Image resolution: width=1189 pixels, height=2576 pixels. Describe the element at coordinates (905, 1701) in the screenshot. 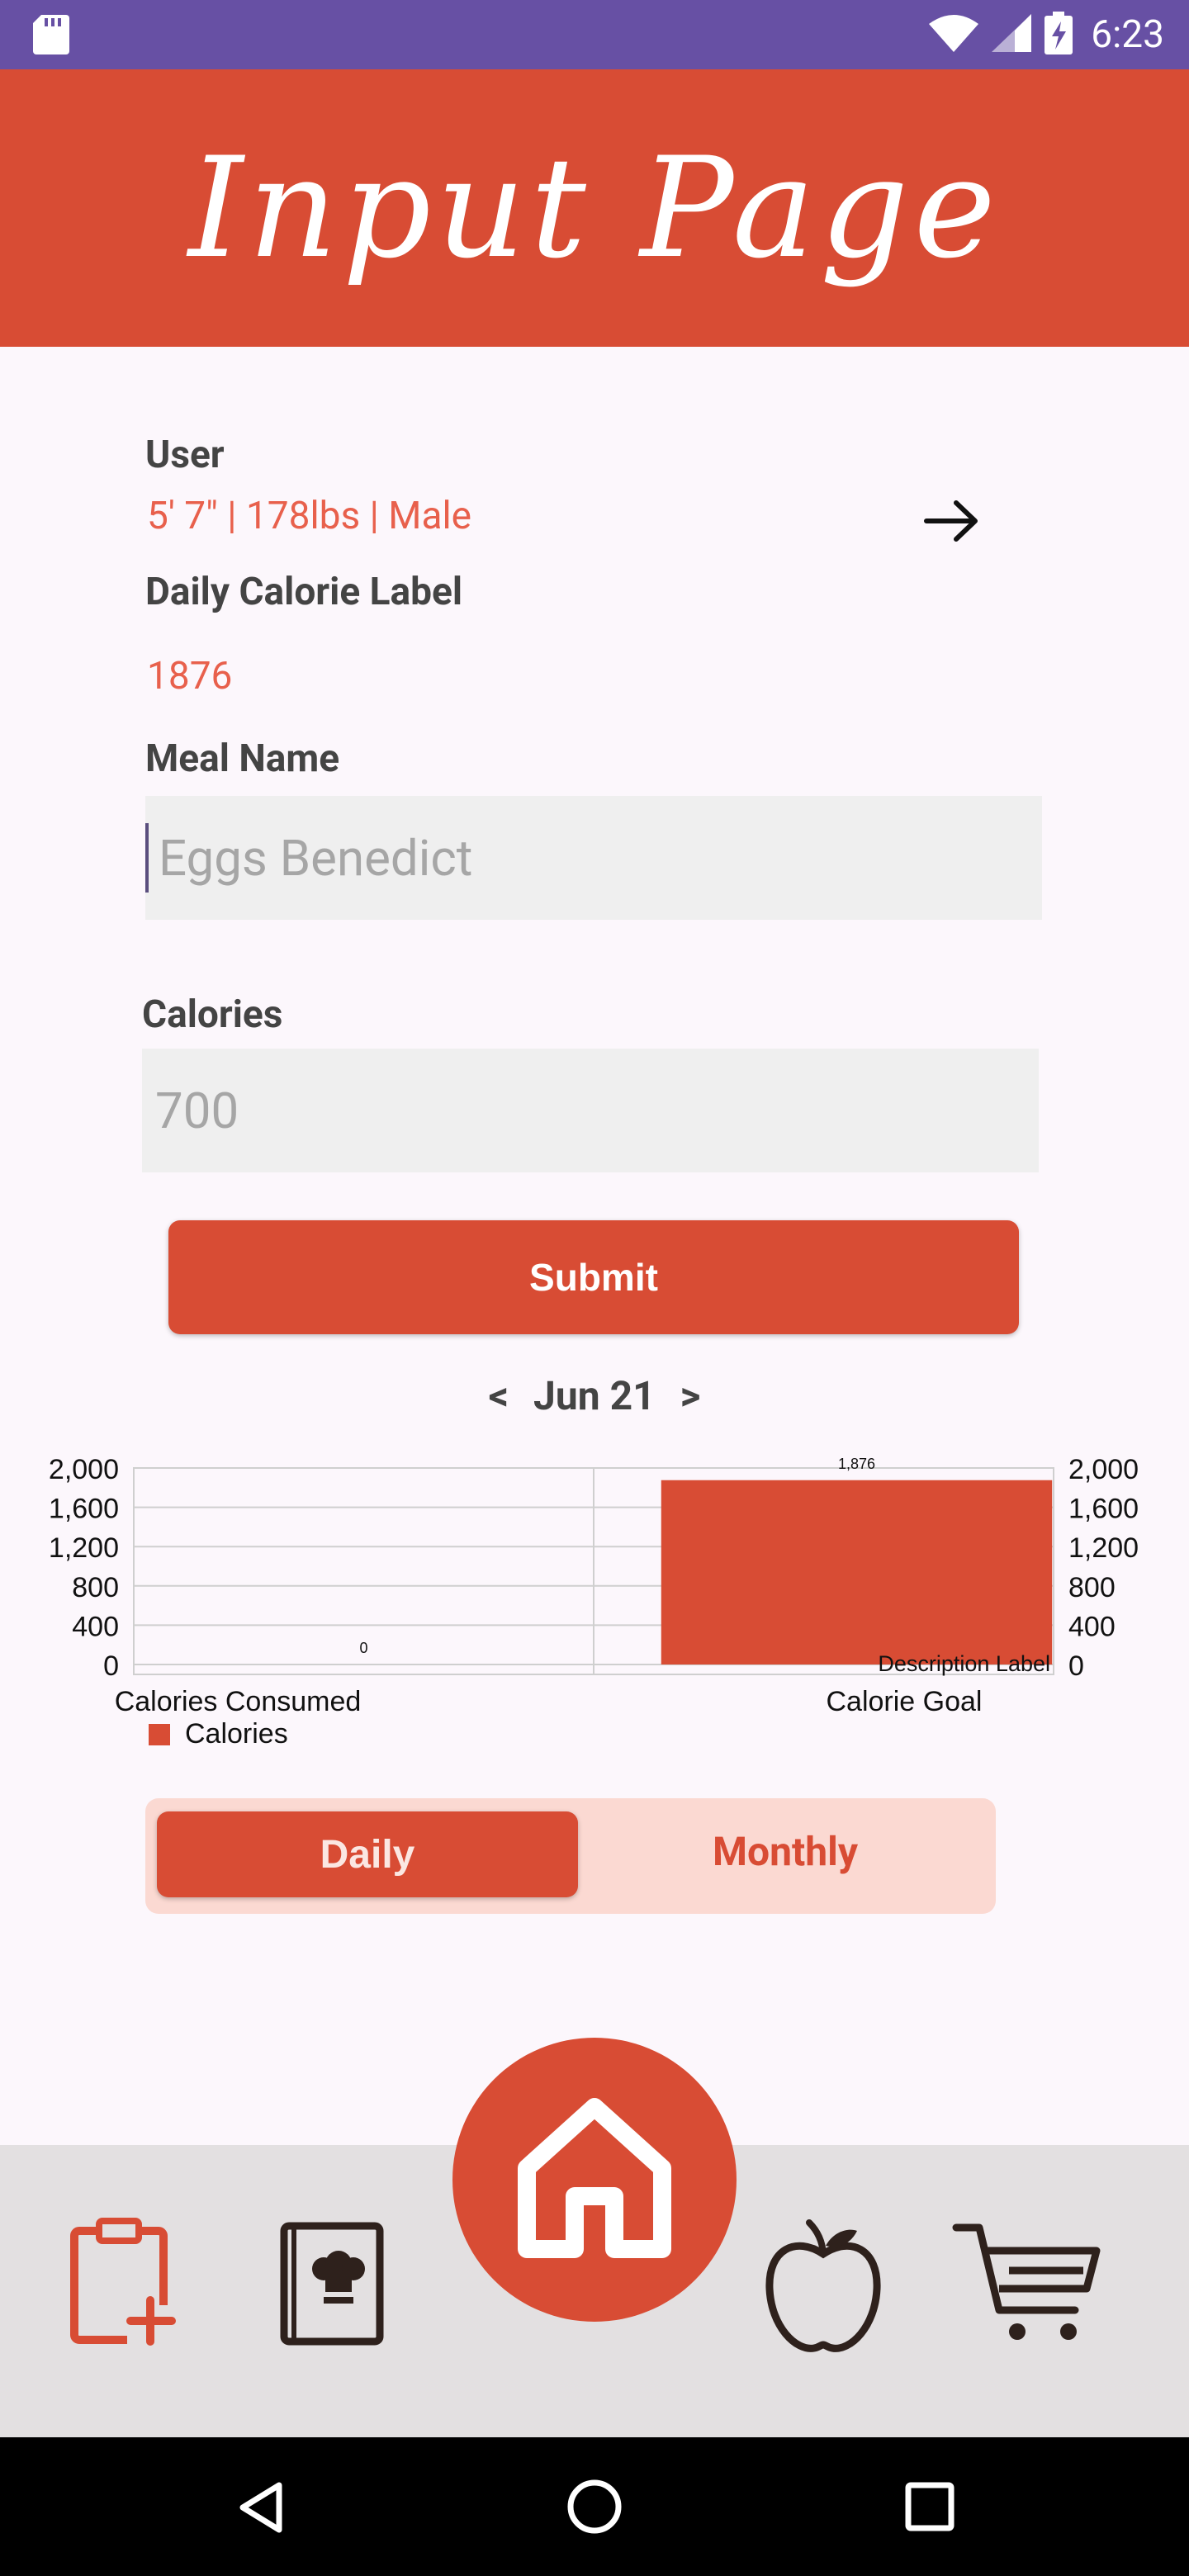

I see `x-category-label: Calorie Goal` at that location.